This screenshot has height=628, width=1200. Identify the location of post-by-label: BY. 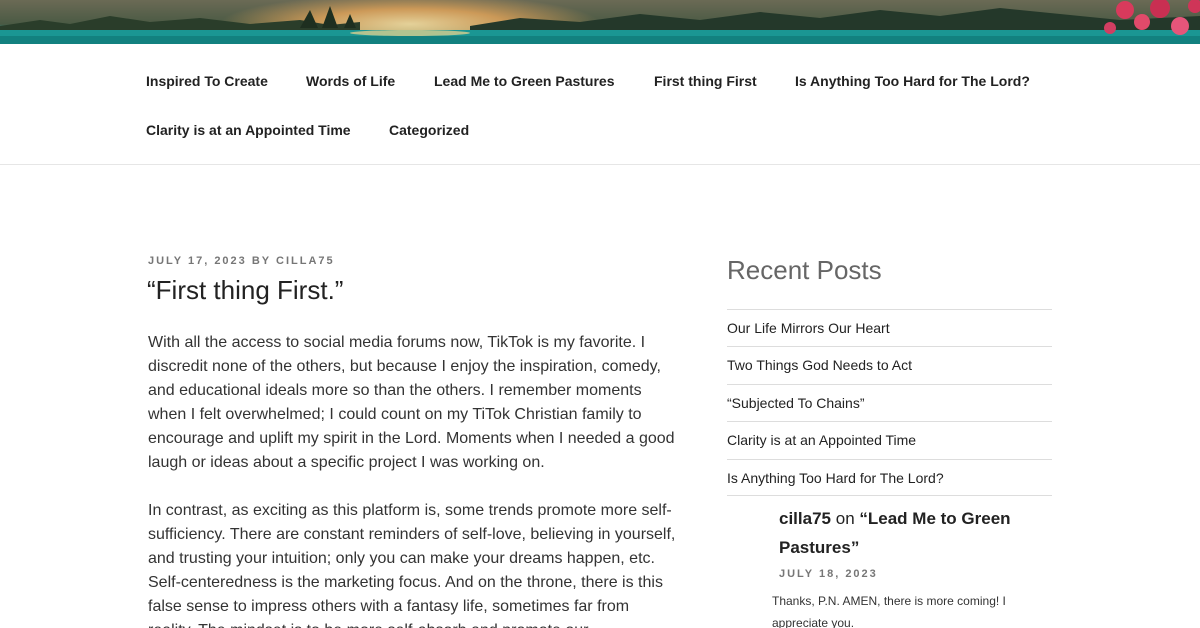
(261, 261).